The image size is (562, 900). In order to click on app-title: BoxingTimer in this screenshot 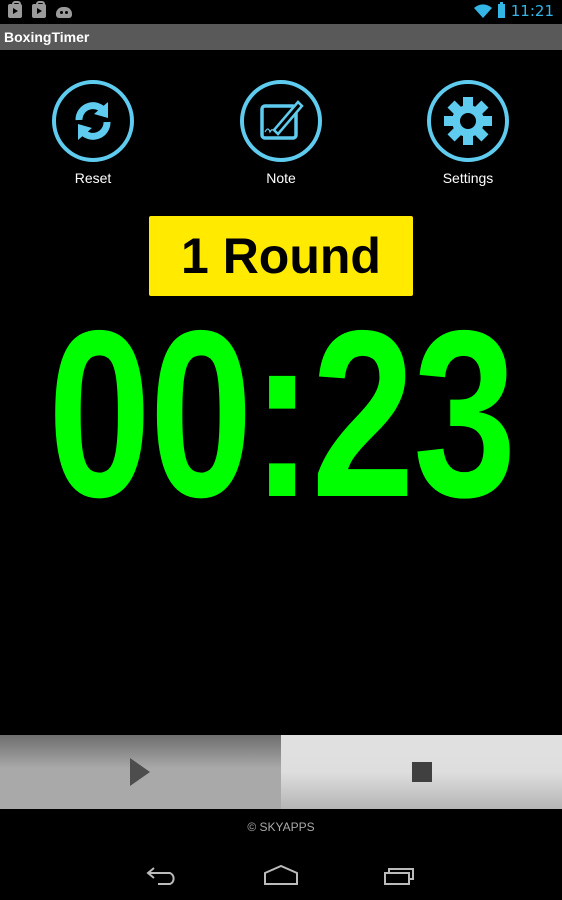, I will do `click(47, 37)`.